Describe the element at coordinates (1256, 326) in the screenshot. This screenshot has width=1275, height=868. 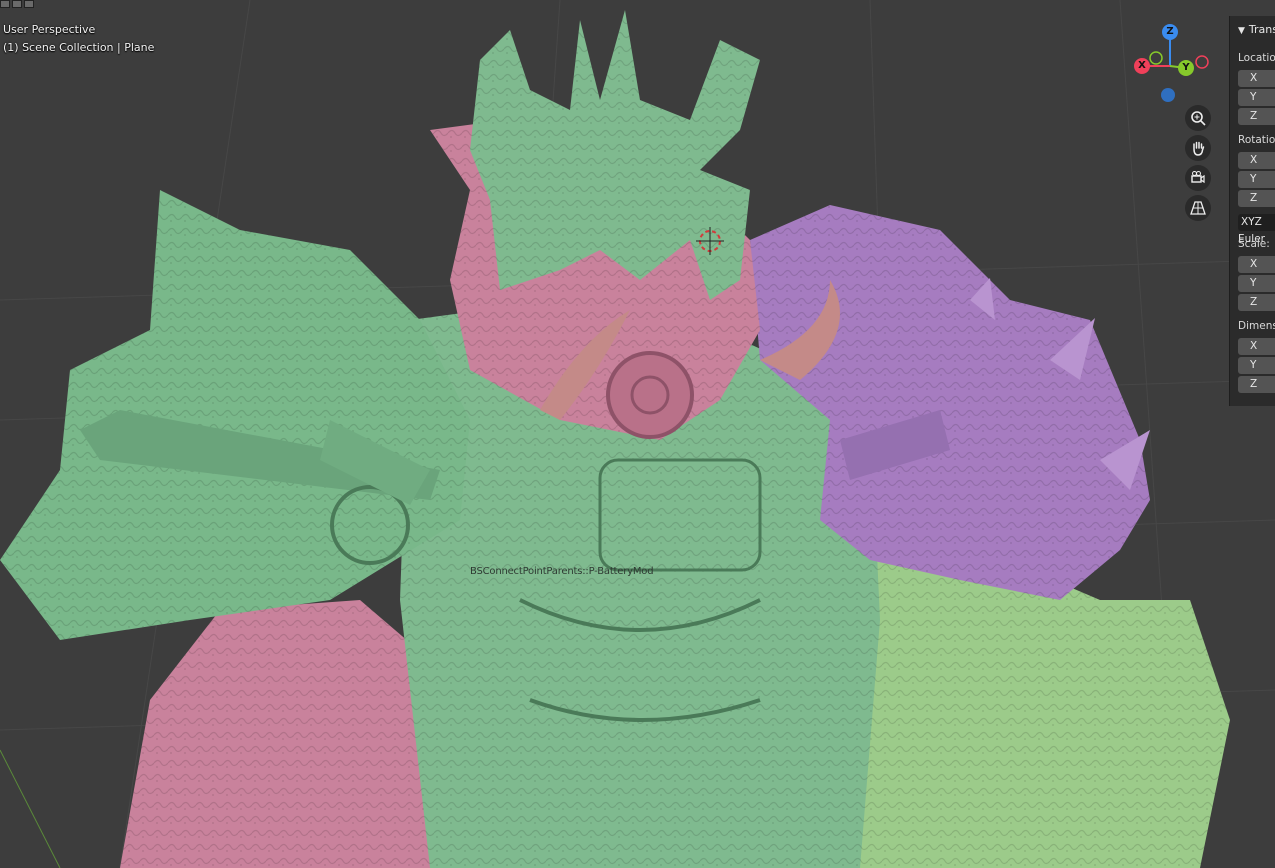
I see `dimensions-label: Dimensions` at that location.